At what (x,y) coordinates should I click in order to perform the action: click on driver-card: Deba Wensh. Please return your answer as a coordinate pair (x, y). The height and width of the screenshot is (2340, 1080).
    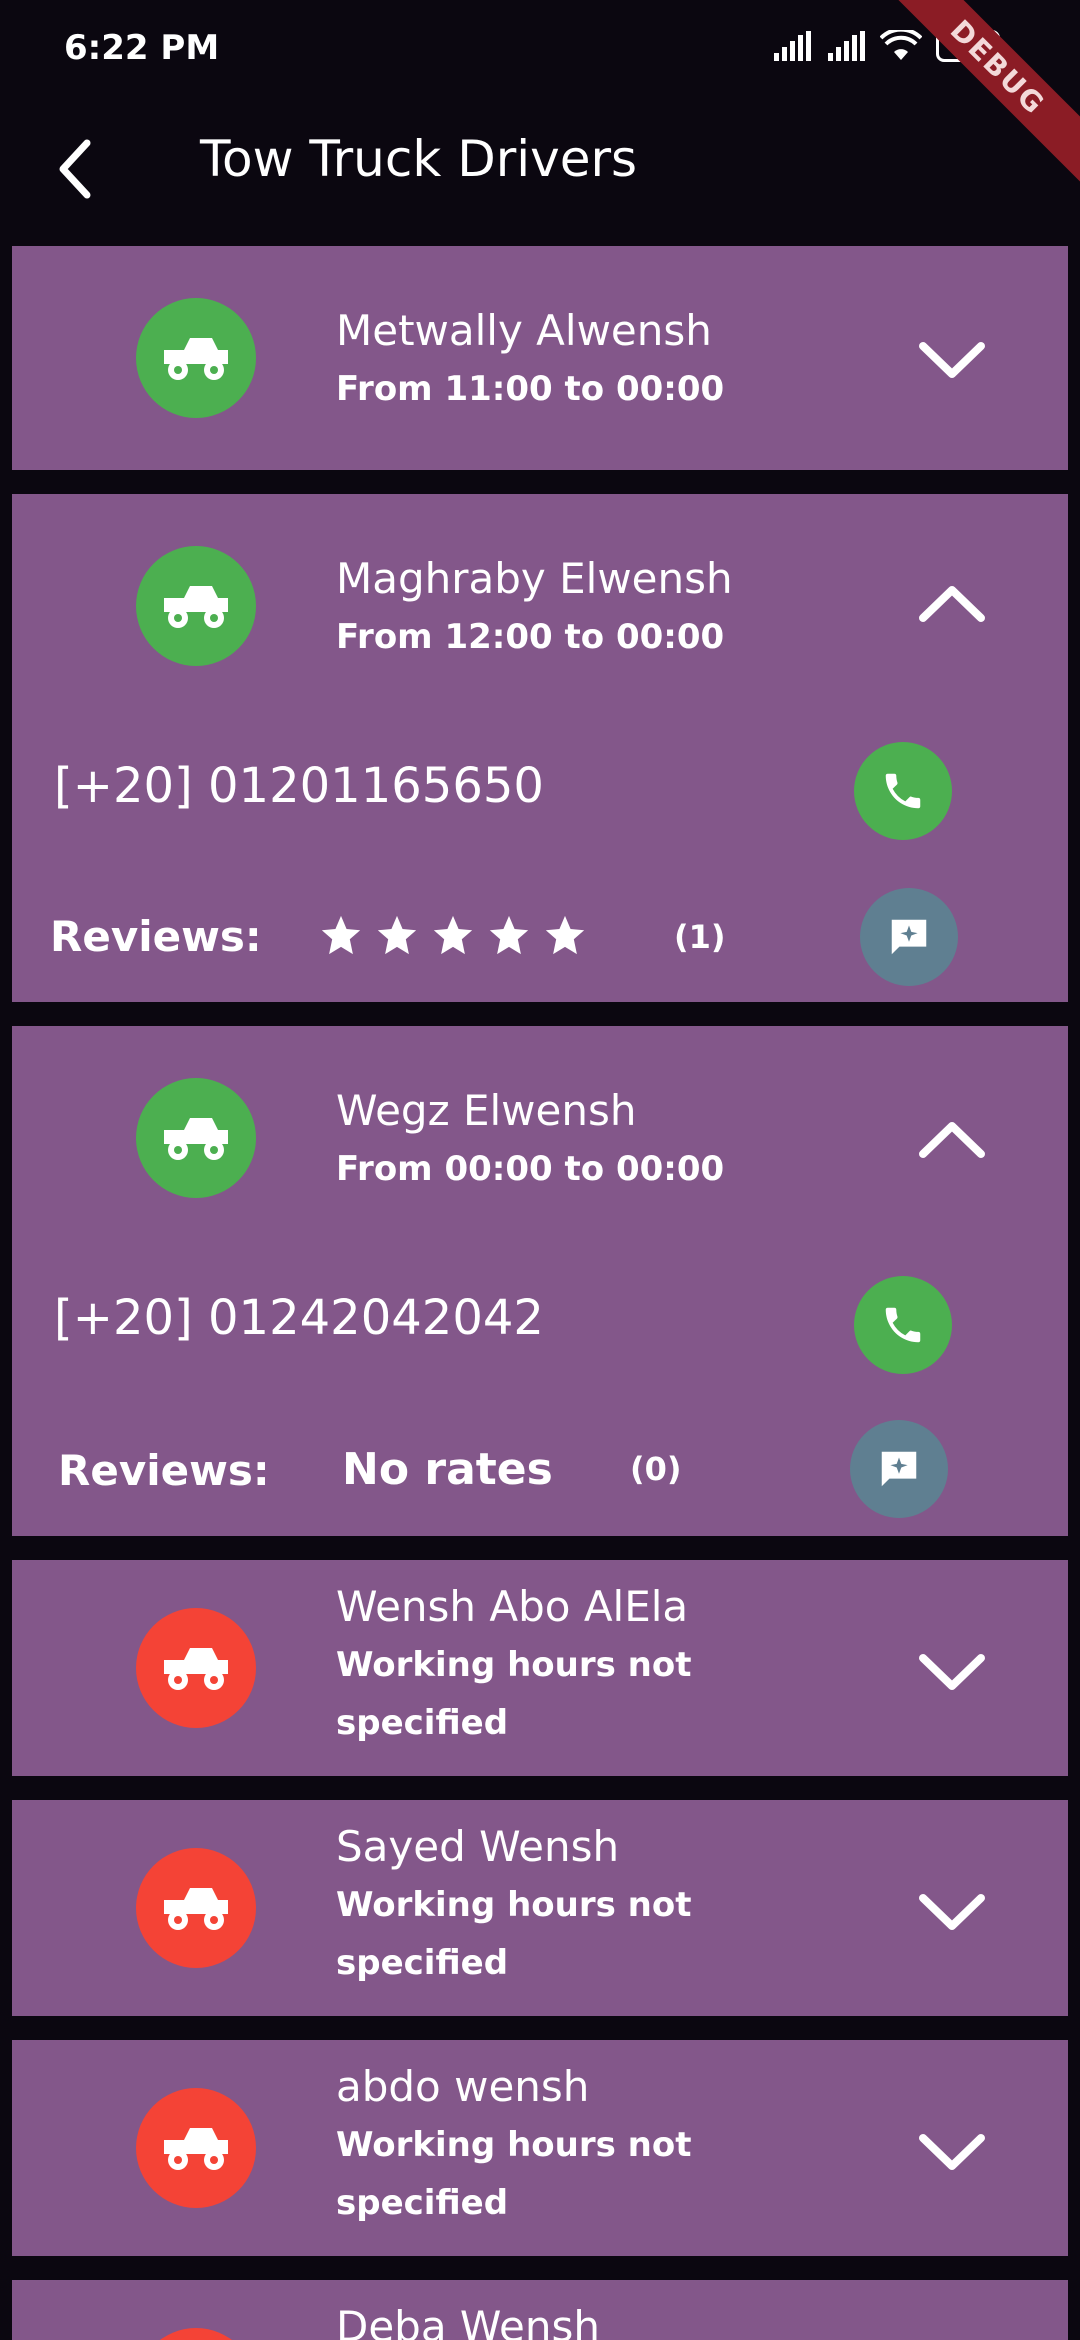
    Looking at the image, I should click on (540, 2310).